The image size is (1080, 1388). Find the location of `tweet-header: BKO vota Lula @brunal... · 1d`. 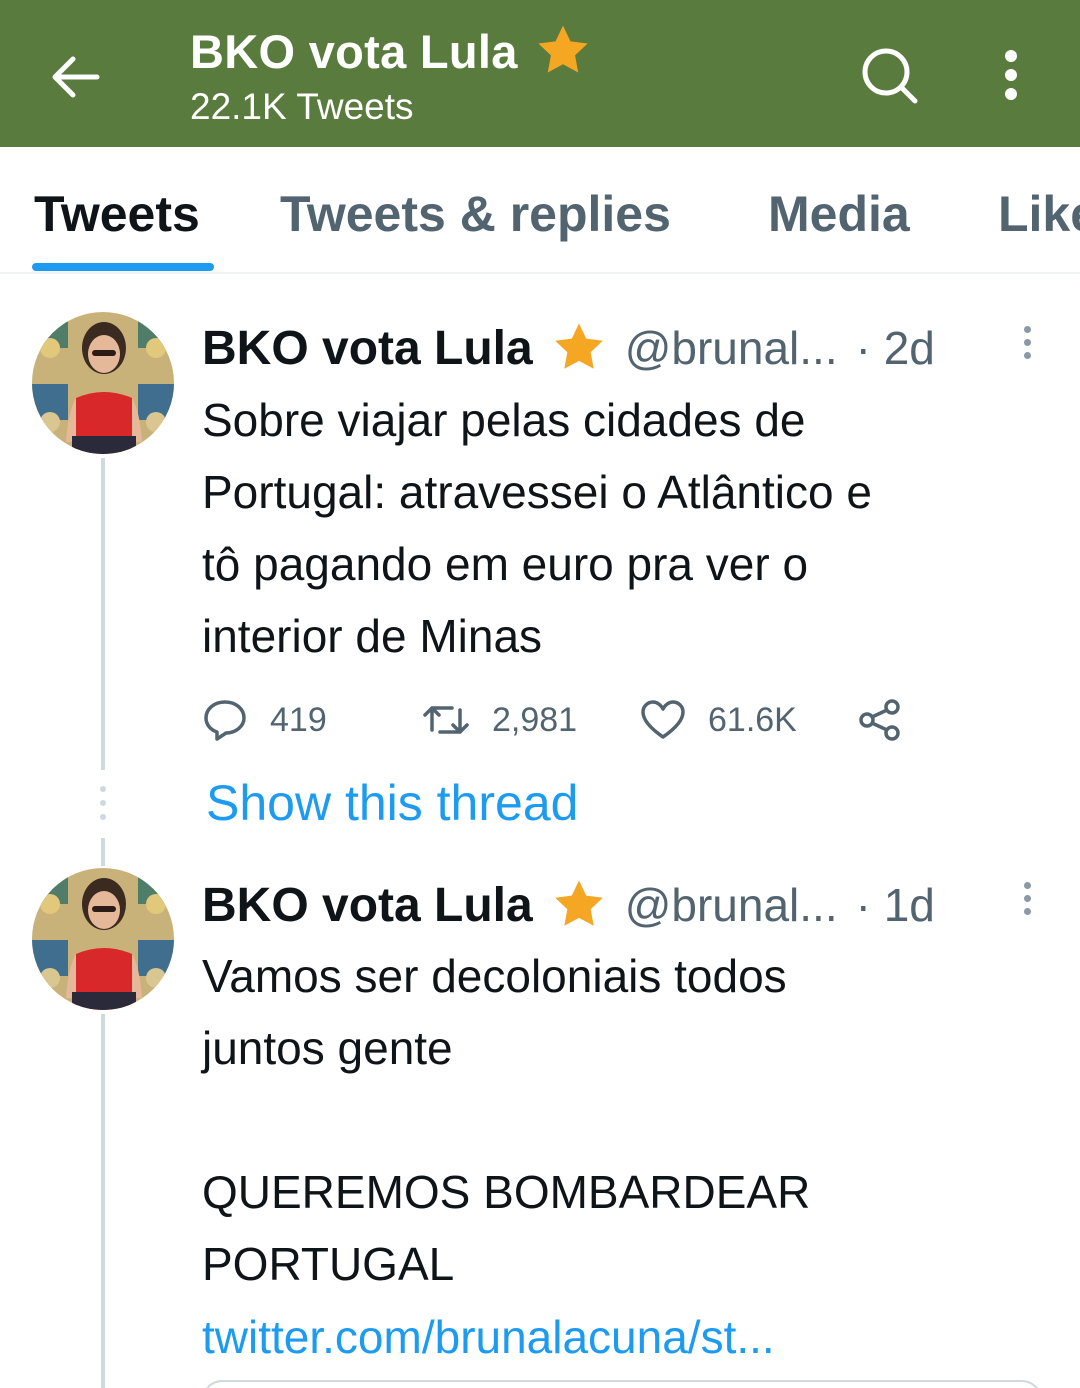

tweet-header: BKO vota Lula @brunal... · 1d is located at coordinates (568, 905).